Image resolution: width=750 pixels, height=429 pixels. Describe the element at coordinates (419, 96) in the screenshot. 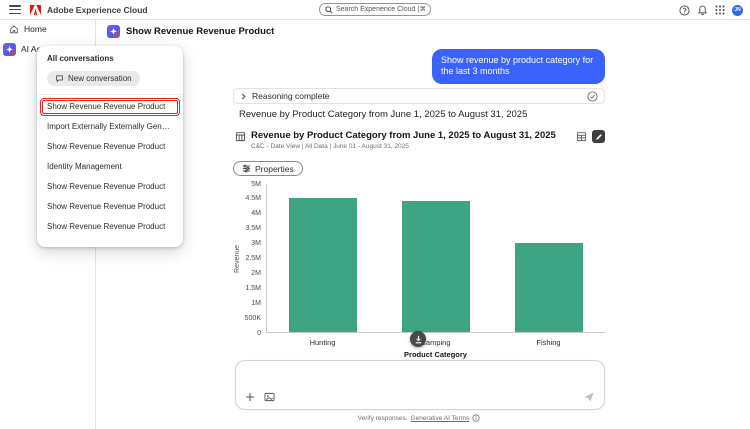

I see `reasoning-accordion: Reasoning complete` at that location.